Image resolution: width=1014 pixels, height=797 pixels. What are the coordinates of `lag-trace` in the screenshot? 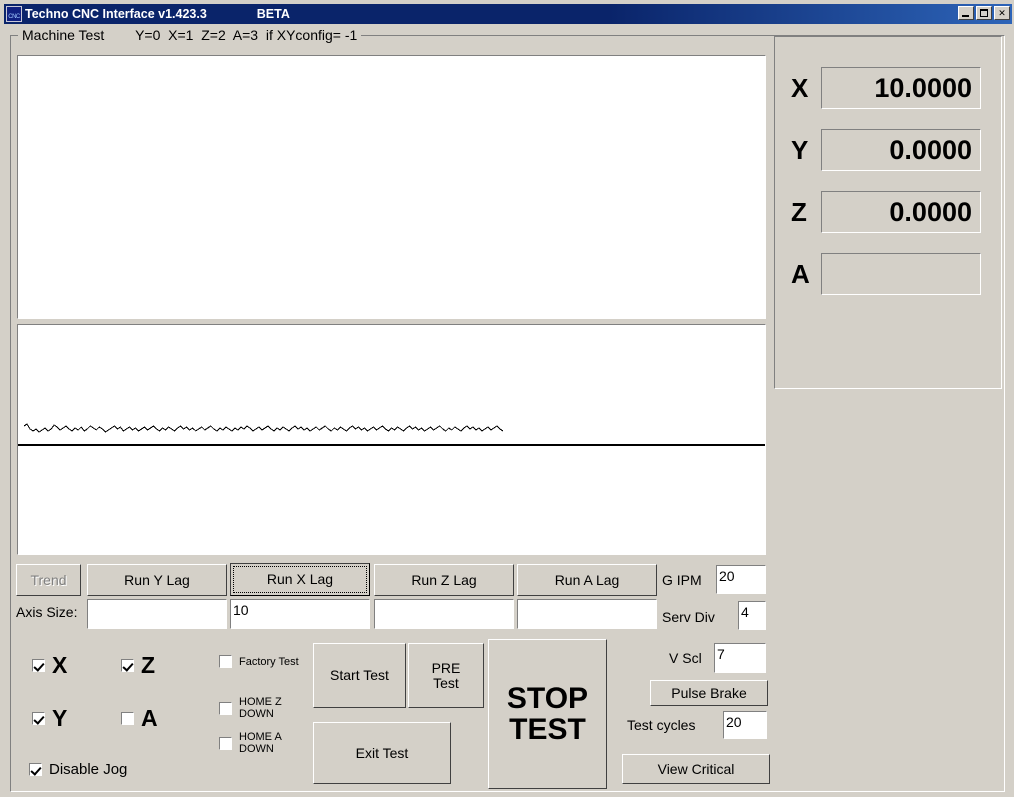 It's located at (263, 428).